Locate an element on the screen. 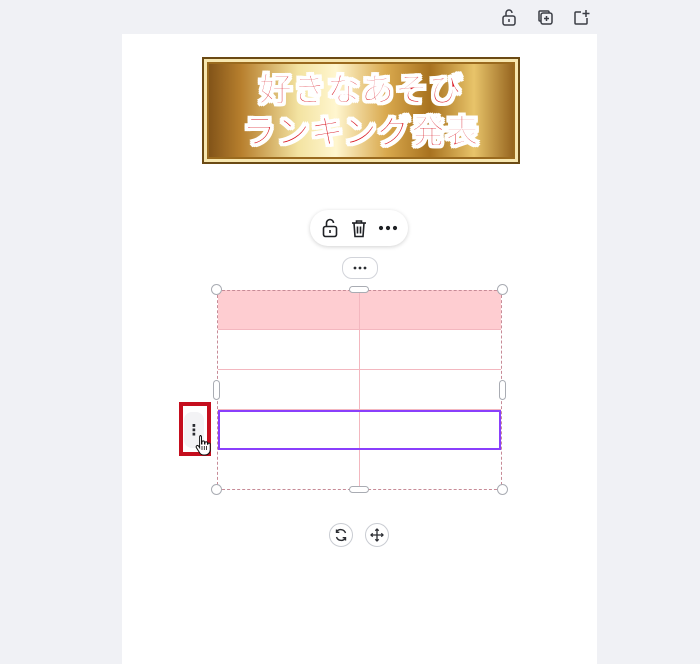 The height and width of the screenshot is (664, 700). rotate-icon is located at coordinates (341, 535).